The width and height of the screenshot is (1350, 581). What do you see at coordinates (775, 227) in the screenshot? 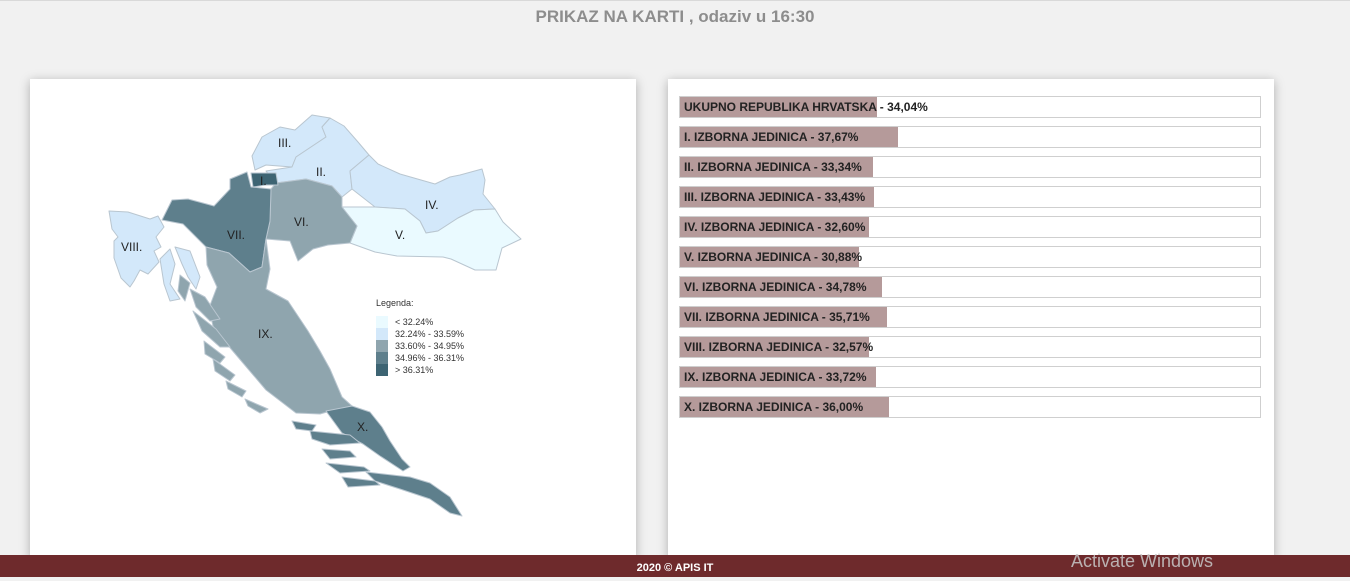
I see `turnout-label: IV. IZBORNA JEDINICA - 32,60%` at bounding box center [775, 227].